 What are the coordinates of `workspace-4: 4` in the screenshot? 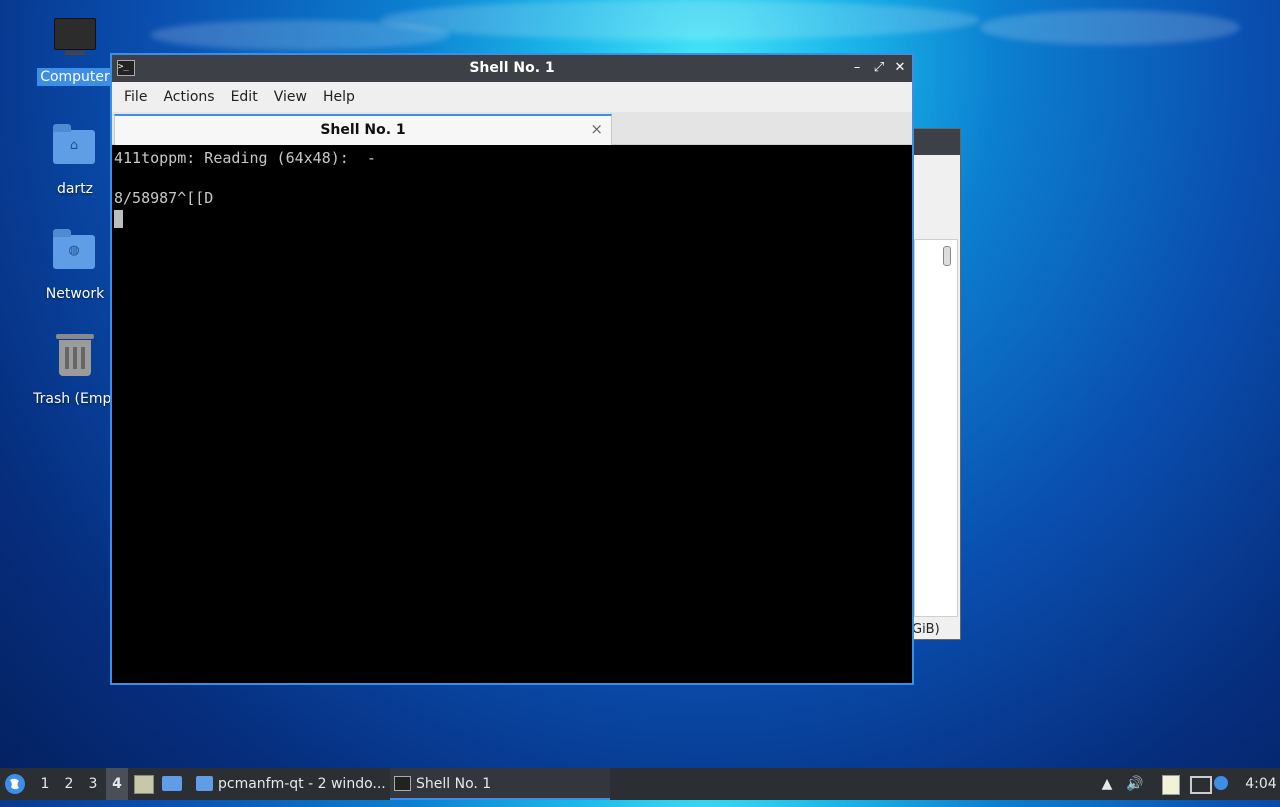 It's located at (117, 784).